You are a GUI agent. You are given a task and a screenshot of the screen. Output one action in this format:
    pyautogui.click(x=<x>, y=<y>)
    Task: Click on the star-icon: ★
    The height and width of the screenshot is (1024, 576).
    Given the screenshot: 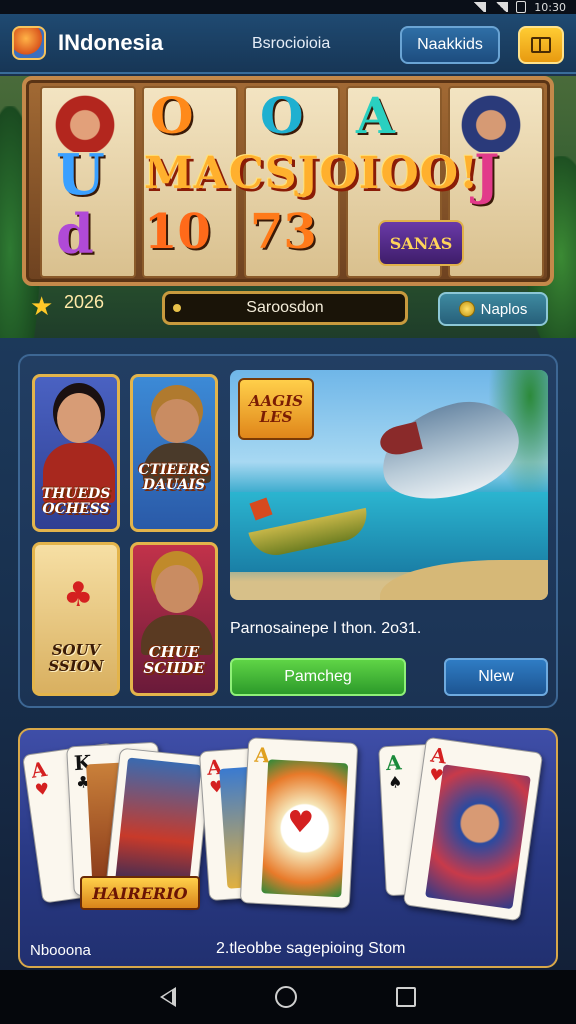 What is the action you would take?
    pyautogui.click(x=42, y=307)
    